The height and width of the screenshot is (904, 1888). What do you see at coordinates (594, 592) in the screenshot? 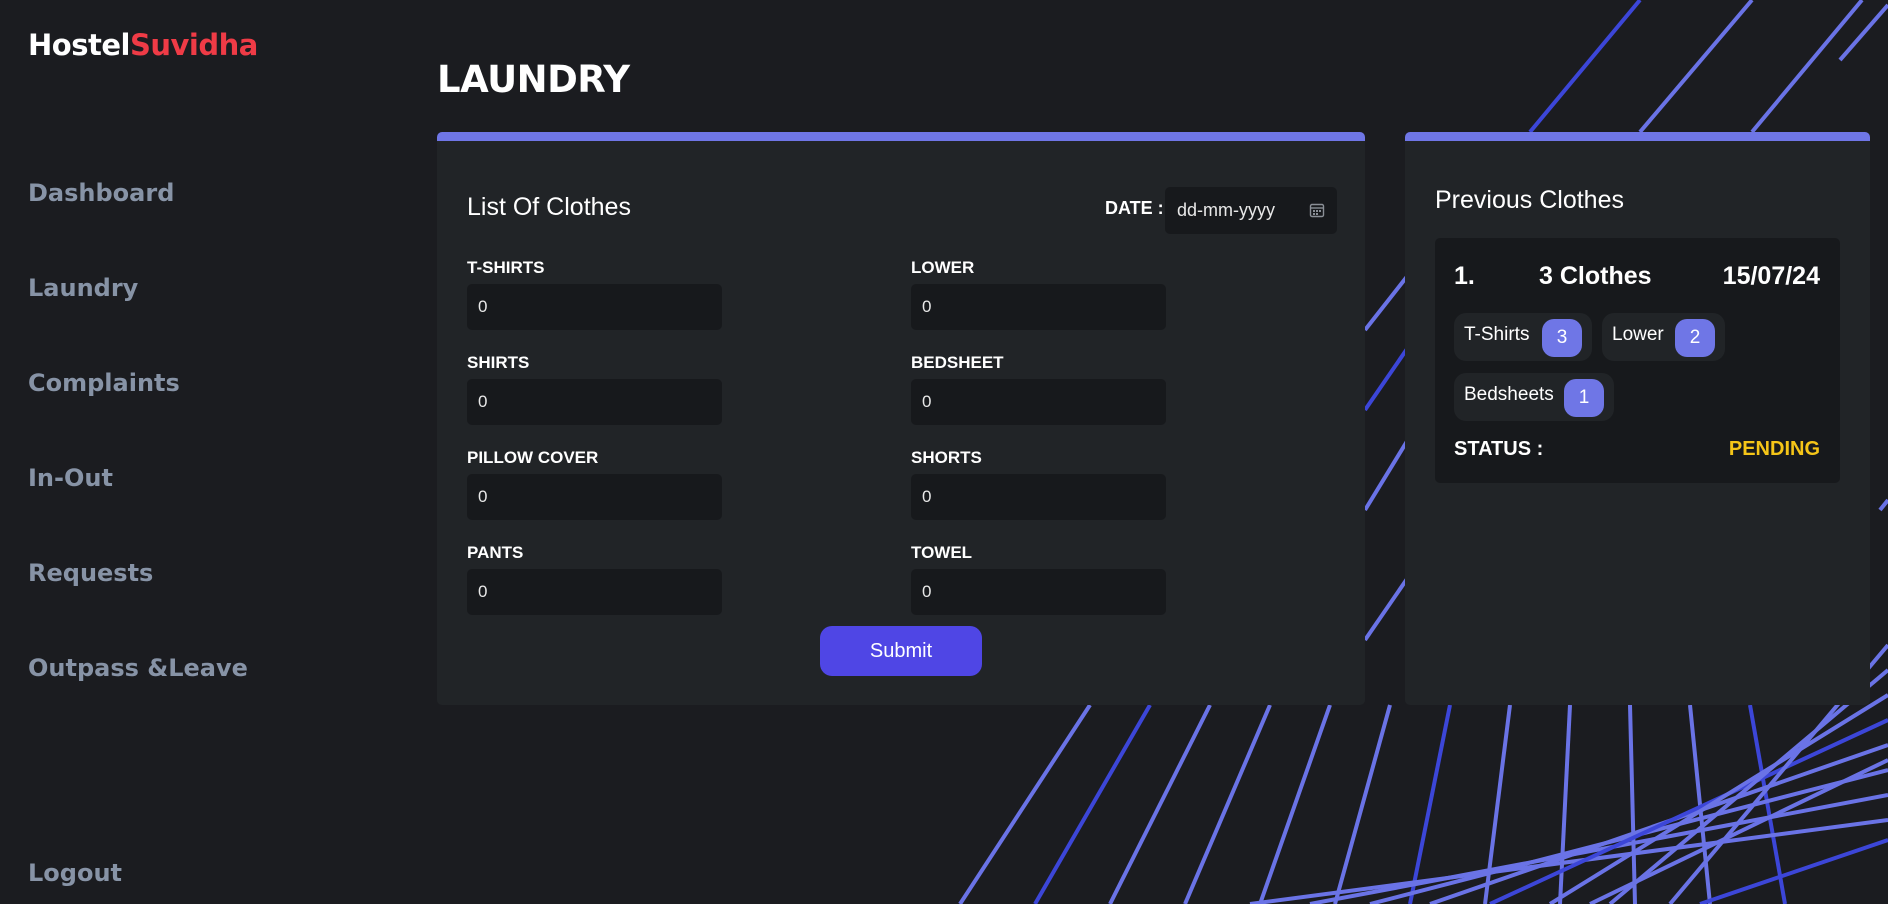
I see `pants-input: 0` at bounding box center [594, 592].